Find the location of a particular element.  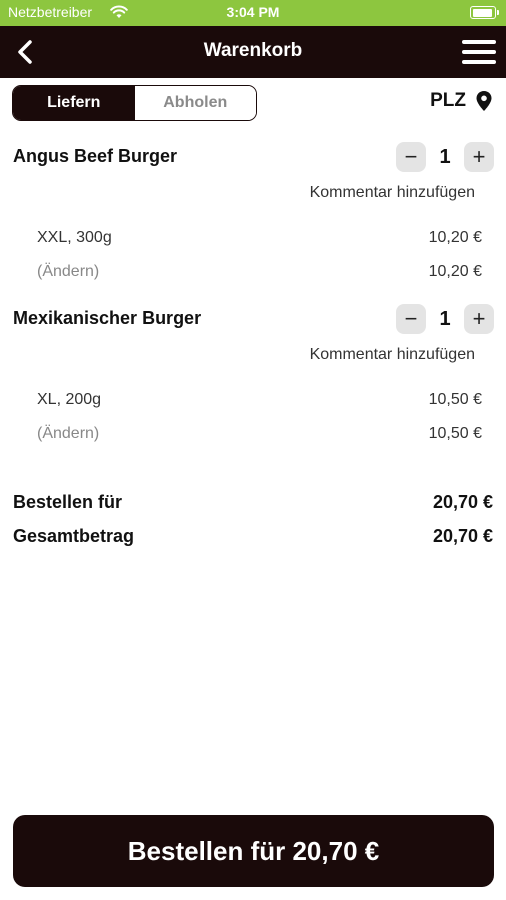

total-label: Gesamtbetrag is located at coordinates (74, 536).